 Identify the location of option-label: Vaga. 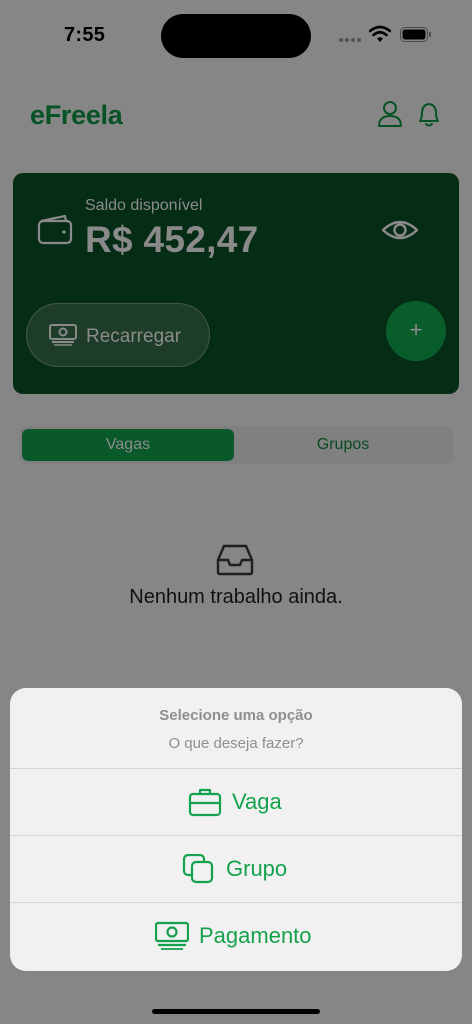
(257, 801).